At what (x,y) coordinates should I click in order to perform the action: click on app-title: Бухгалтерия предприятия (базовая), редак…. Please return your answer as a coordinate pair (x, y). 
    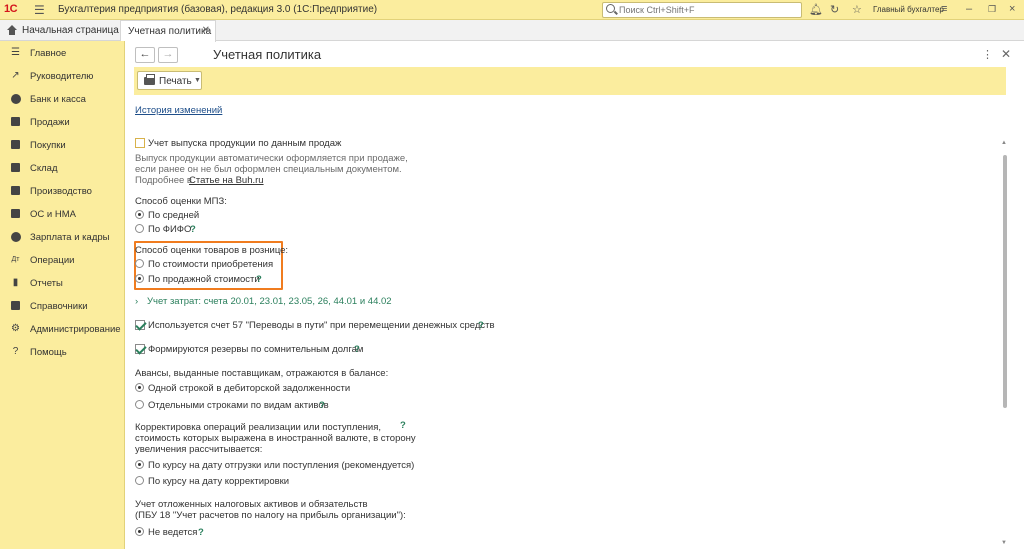
    Looking at the image, I should click on (218, 9).